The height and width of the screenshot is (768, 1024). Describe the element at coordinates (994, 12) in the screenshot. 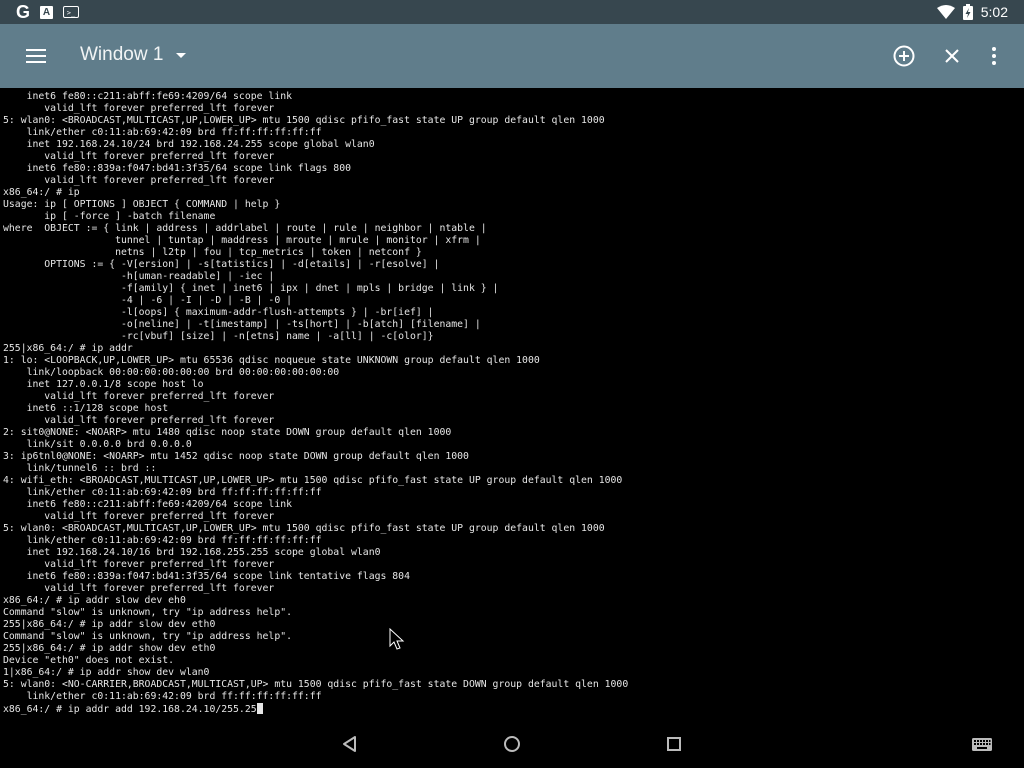

I see `clock: 5:02` at that location.